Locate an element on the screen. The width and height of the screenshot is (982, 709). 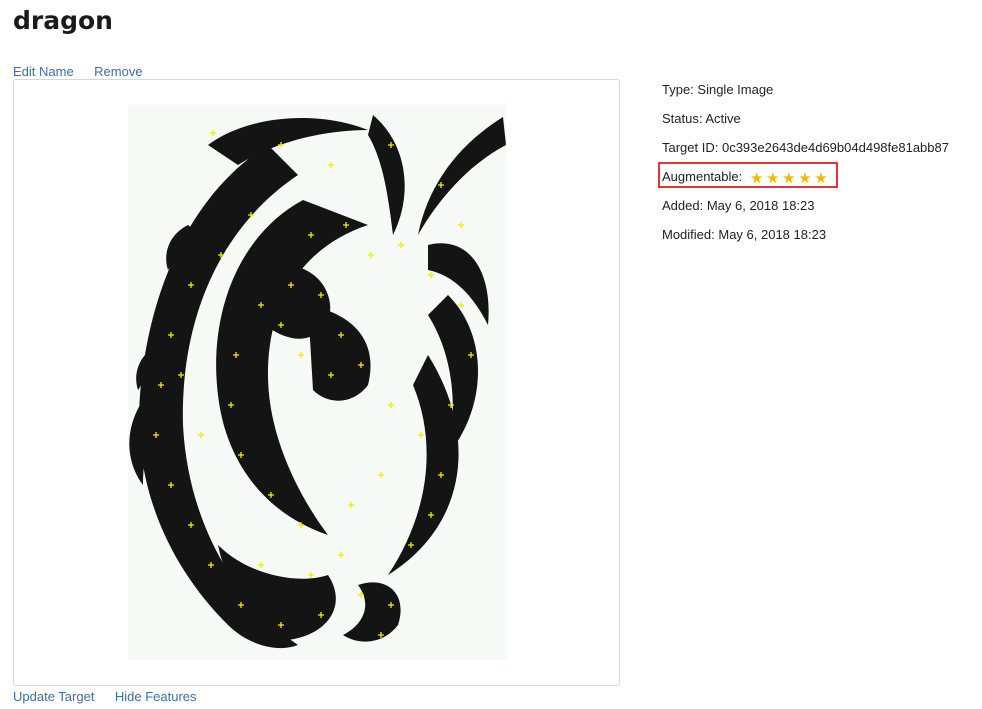
remove-link: Remove is located at coordinates (118, 71).